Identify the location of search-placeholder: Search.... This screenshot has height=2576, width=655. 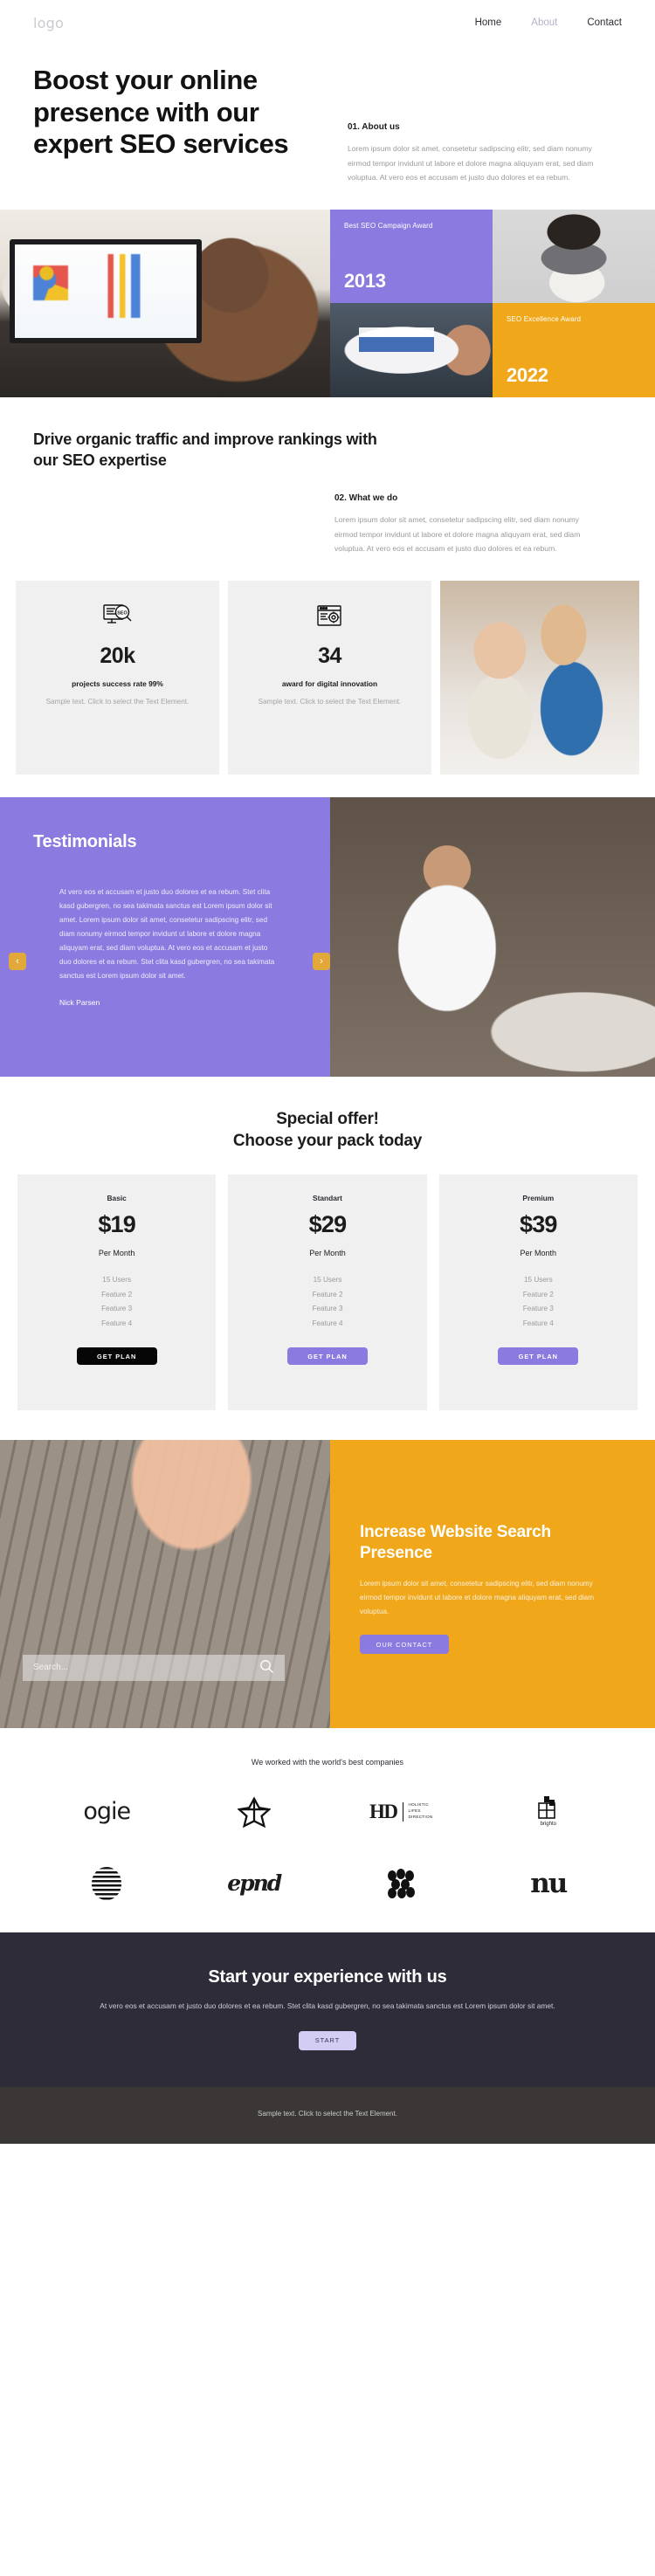
(51, 1668).